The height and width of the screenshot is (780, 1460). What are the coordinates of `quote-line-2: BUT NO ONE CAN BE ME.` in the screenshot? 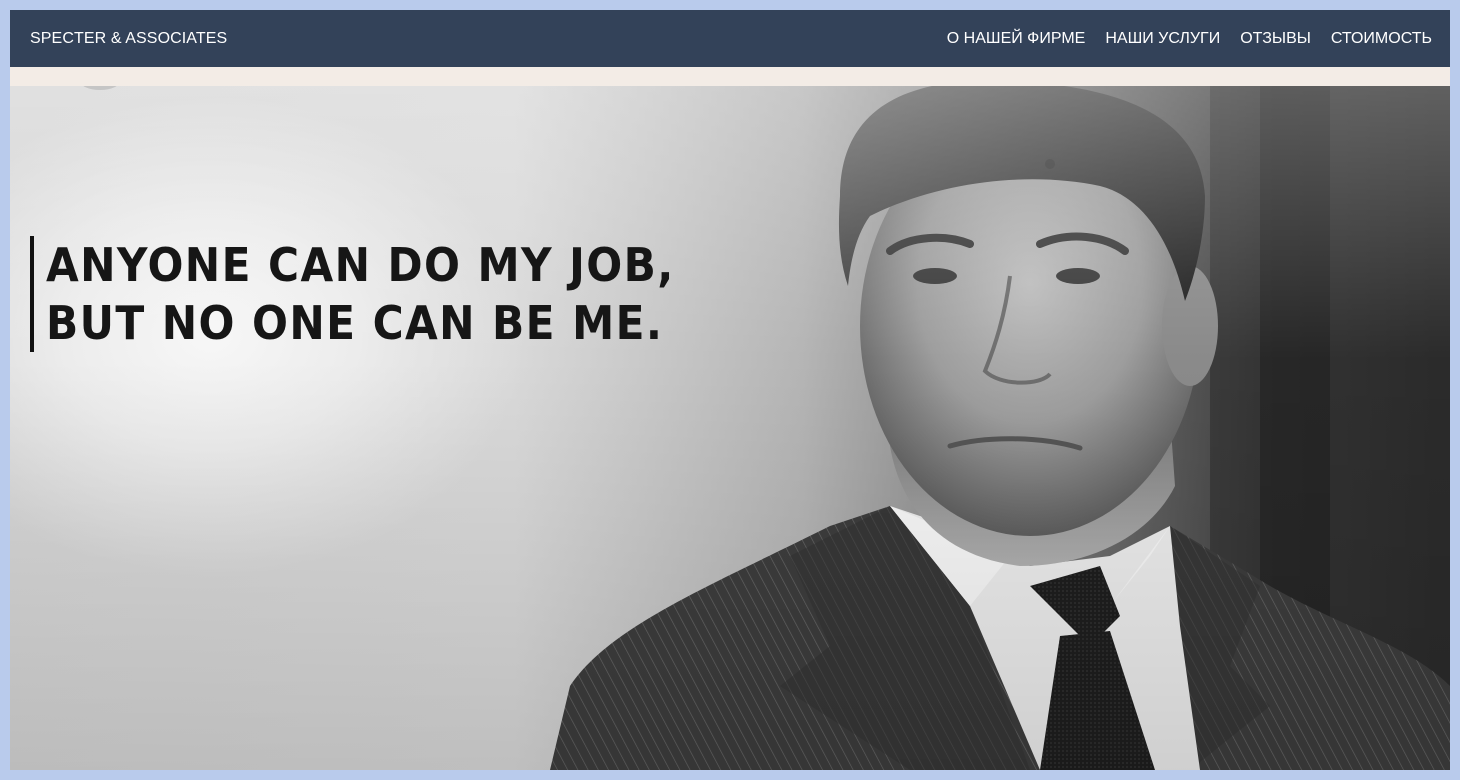 It's located at (355, 323).